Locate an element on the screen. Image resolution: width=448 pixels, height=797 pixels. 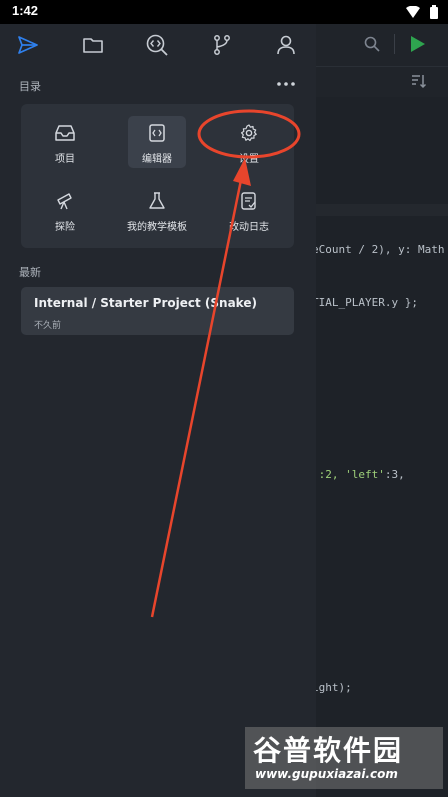
tile-projects: 项目 is located at coordinates (65, 142).